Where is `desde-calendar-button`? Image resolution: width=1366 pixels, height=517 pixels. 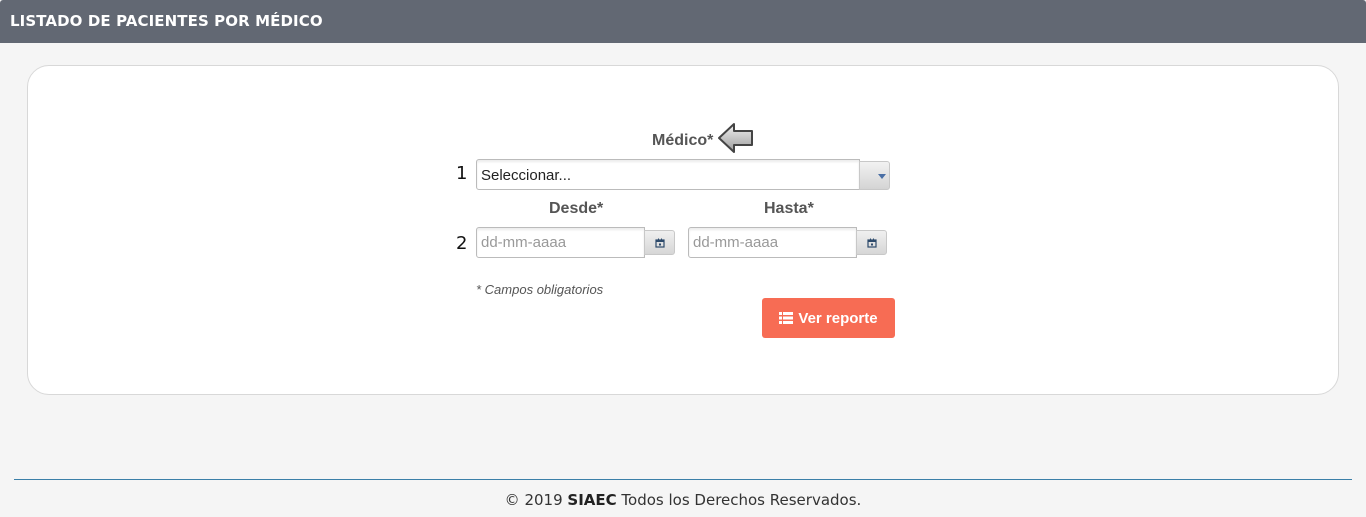
desde-calendar-button is located at coordinates (659, 242).